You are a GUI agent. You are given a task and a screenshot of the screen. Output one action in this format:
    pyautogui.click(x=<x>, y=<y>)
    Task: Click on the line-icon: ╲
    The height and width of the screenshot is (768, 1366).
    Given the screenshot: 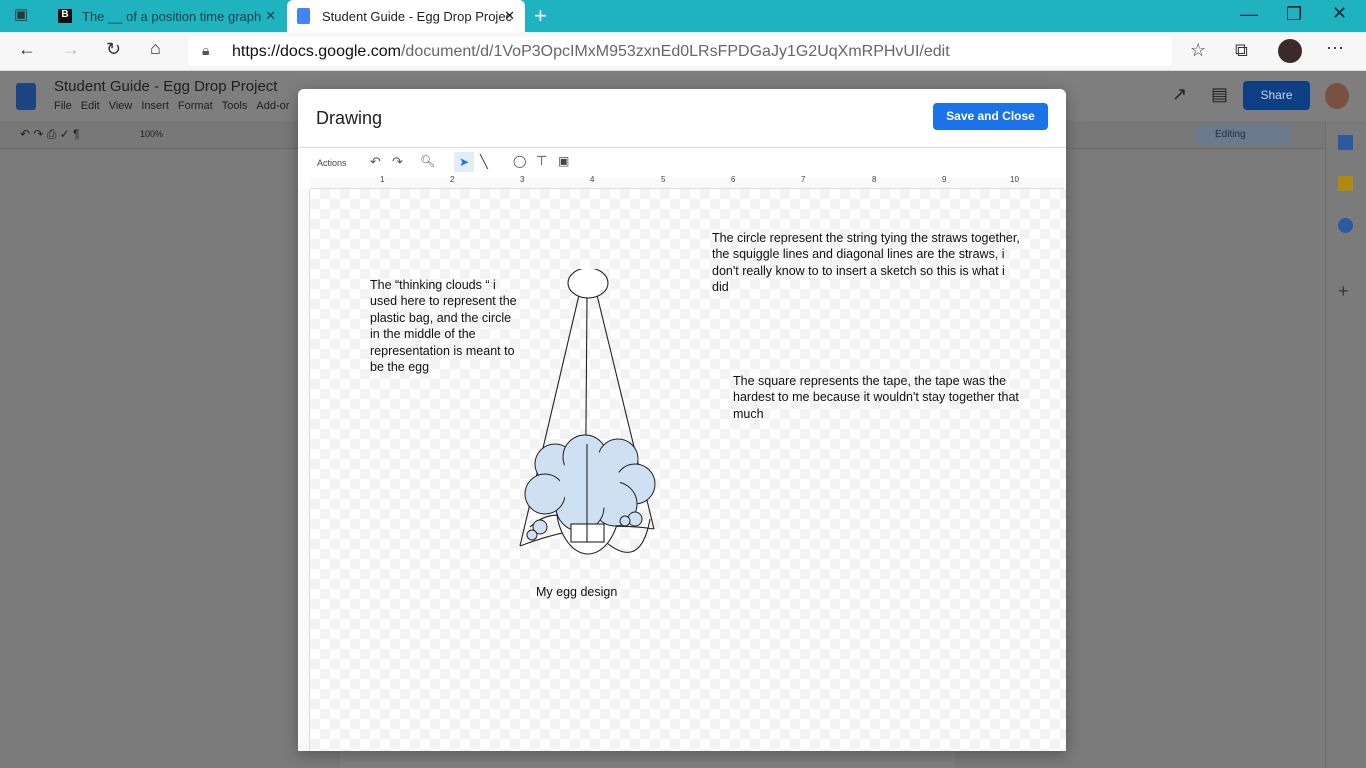 What is the action you would take?
    pyautogui.click(x=484, y=162)
    